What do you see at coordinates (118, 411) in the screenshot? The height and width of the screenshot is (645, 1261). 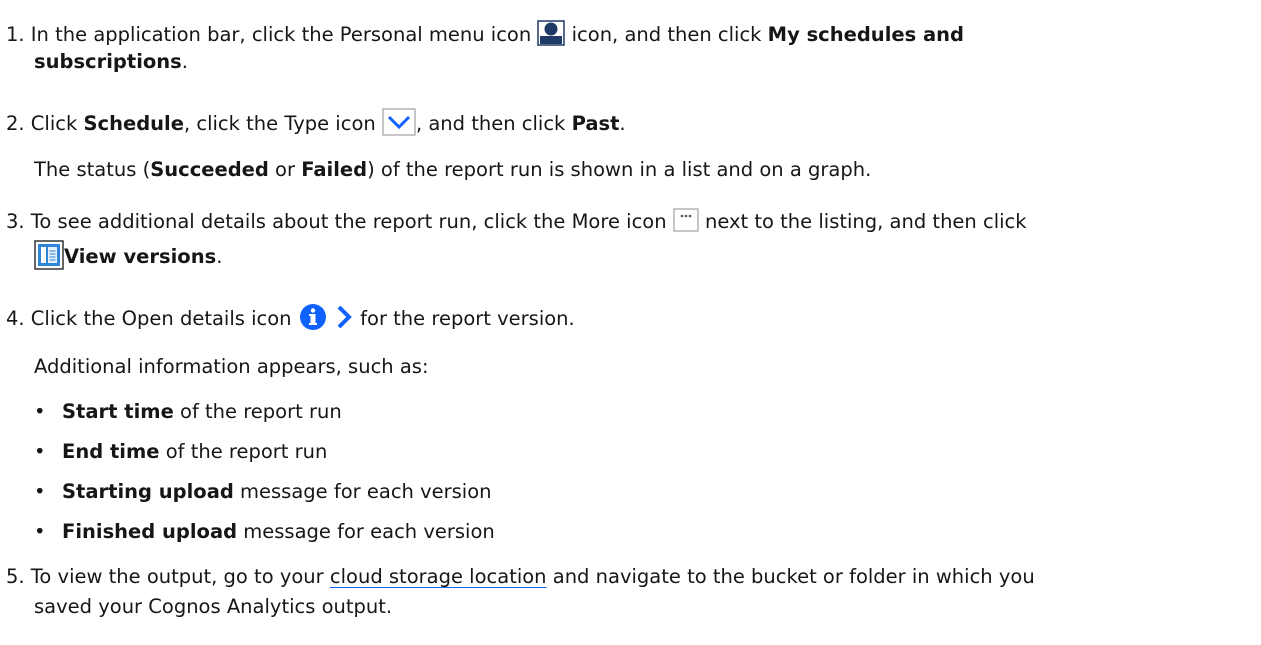 I see `list-item-term: Start time` at bounding box center [118, 411].